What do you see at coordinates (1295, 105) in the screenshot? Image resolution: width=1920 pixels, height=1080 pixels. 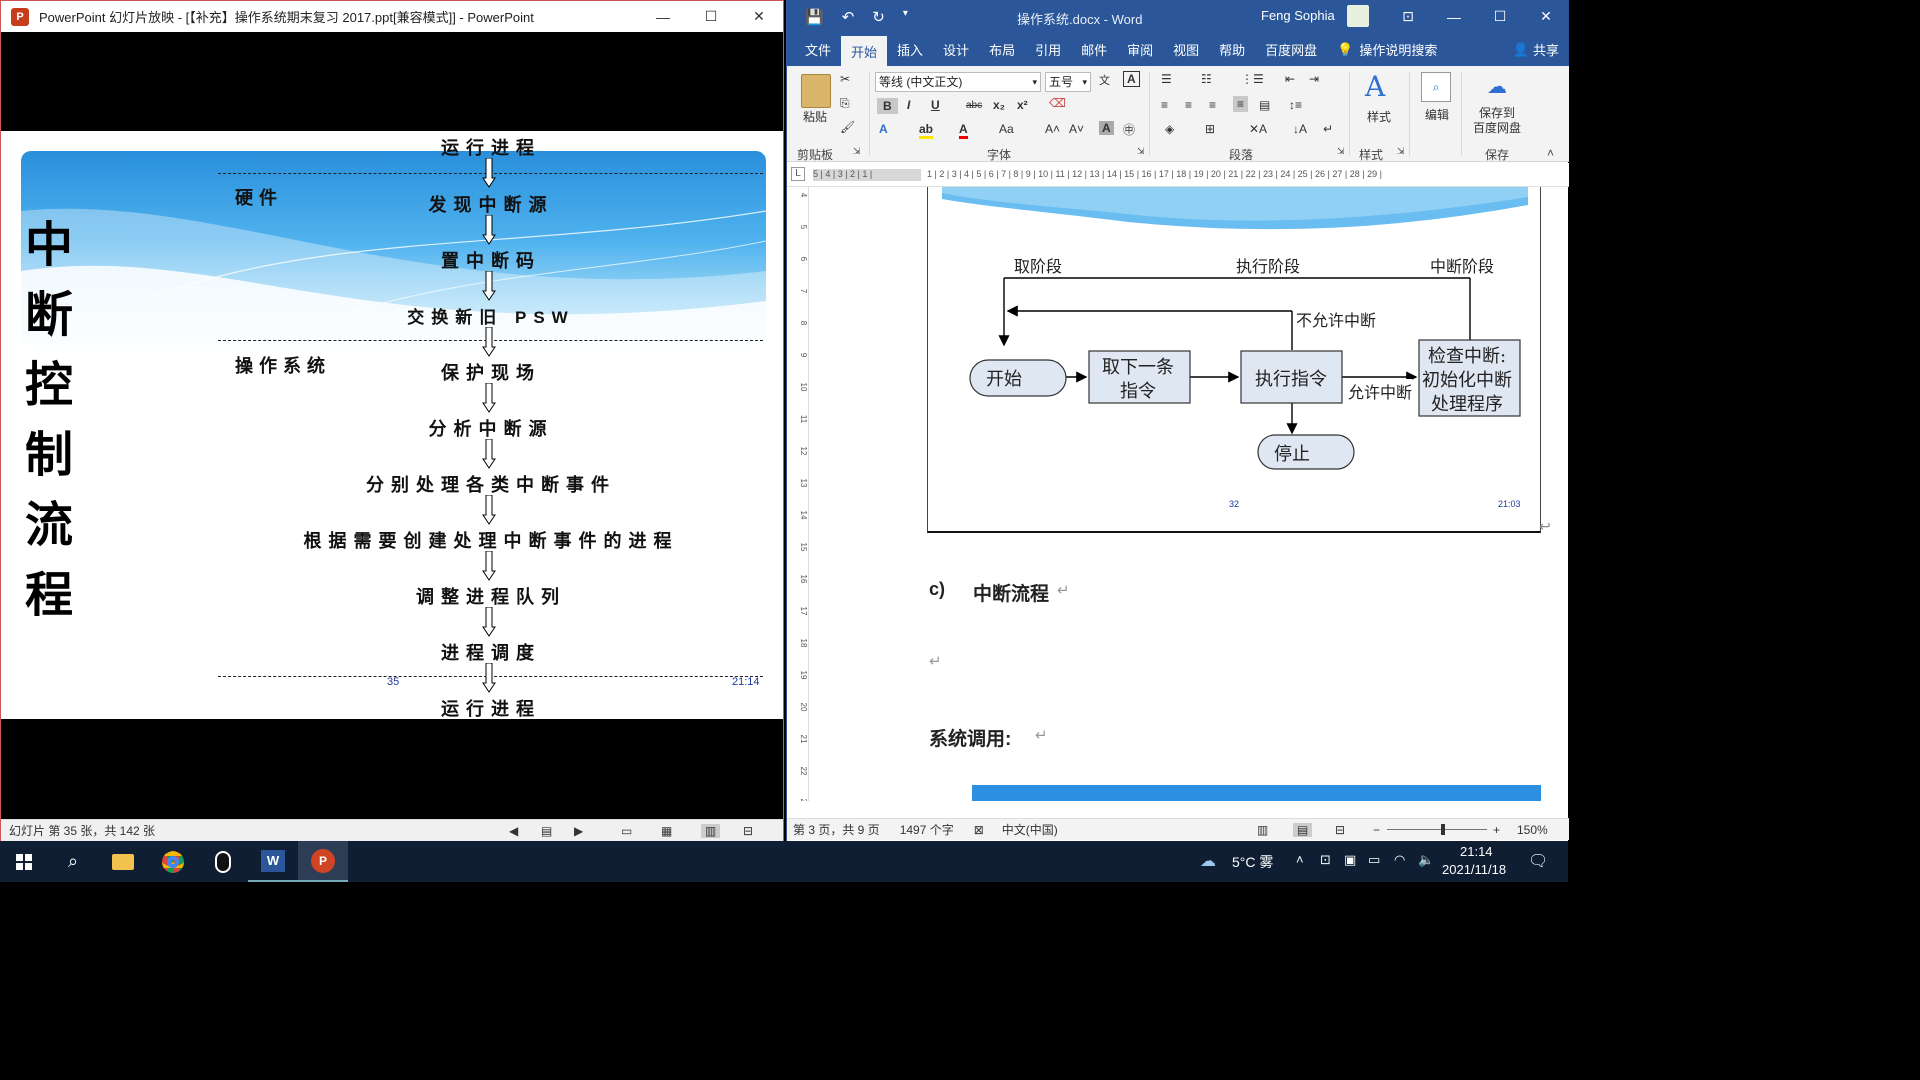 I see `line-spacing-icon: ↕≡` at bounding box center [1295, 105].